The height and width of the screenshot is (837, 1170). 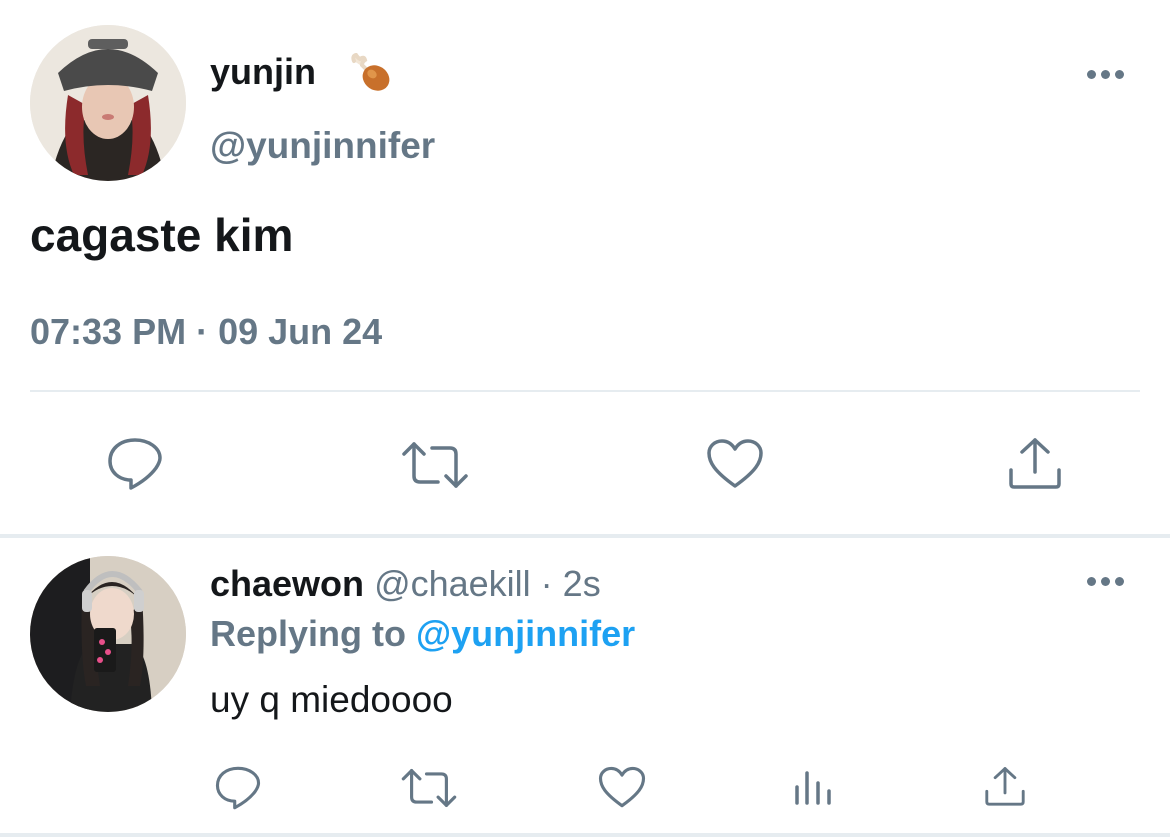 What do you see at coordinates (206, 332) in the screenshot?
I see `tweet-timestamp: 07:33 PM · 09 Jun 24` at bounding box center [206, 332].